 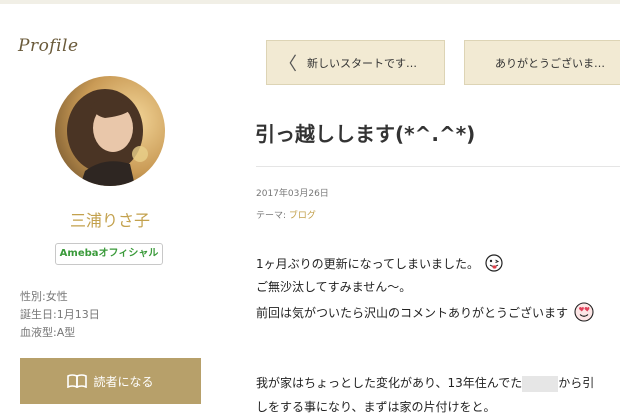 I want to click on profile-meta: 性別:女性 誕生日:1月13日 血液型:A型, so click(x=60, y=315).